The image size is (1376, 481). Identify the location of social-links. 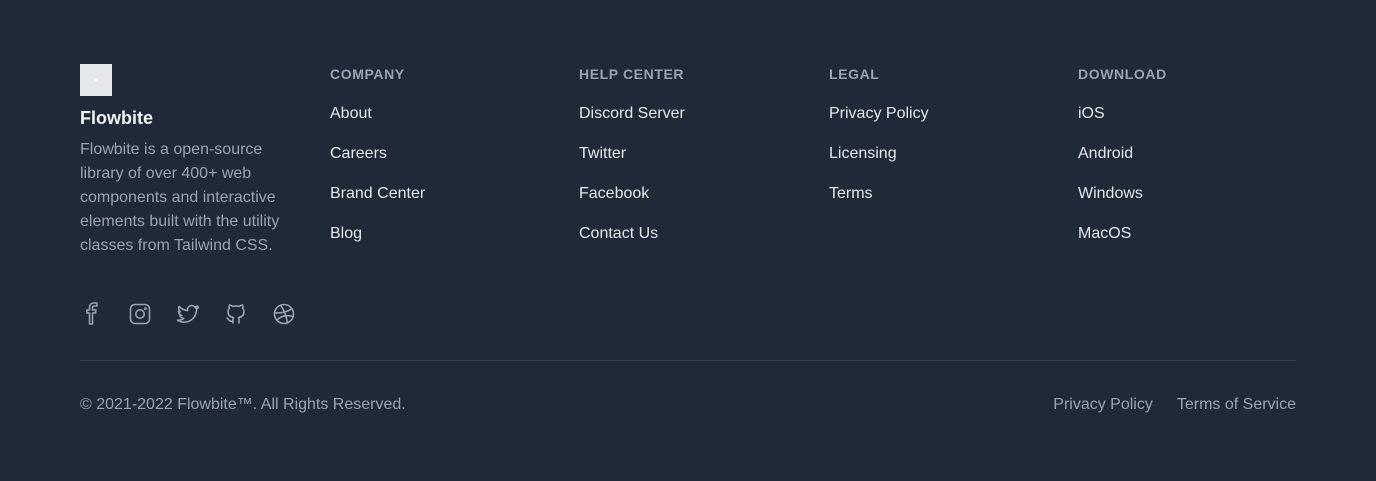
(188, 314).